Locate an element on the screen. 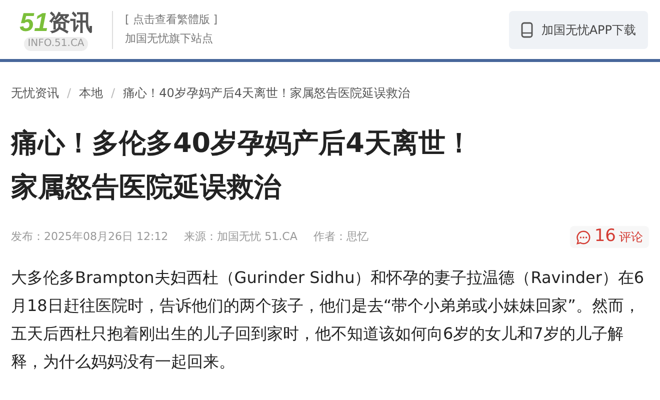 The height and width of the screenshot is (400, 660). breadcrumb-link: 痛心！40岁孕妈产后4天离世！家属怒告医院延误救治 is located at coordinates (266, 93).